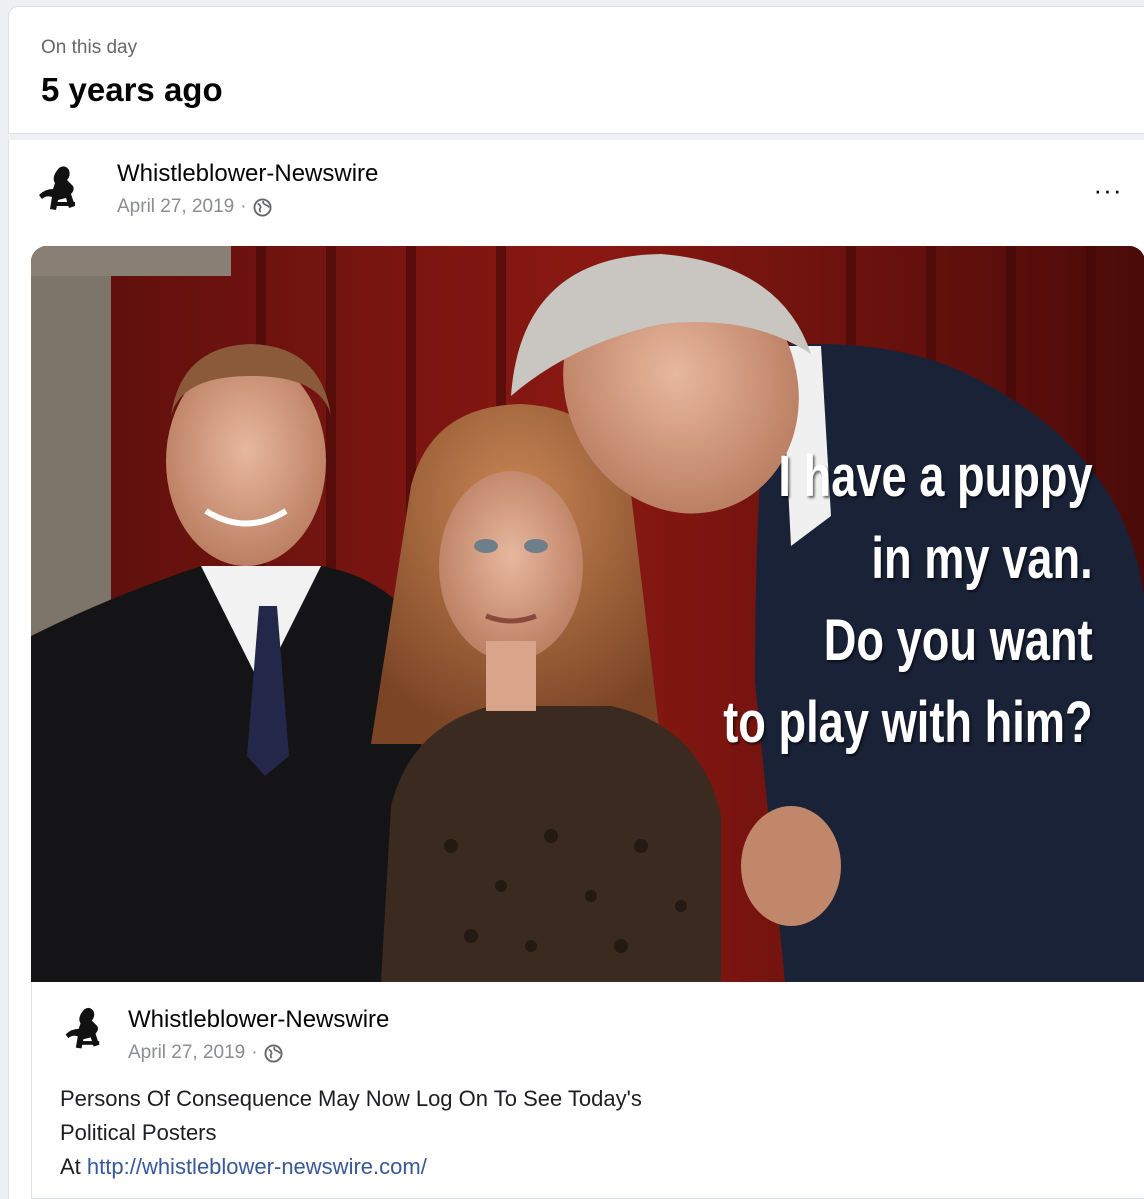  What do you see at coordinates (247, 174) in the screenshot?
I see `post-author-name: Whistleblower-Newswire` at bounding box center [247, 174].